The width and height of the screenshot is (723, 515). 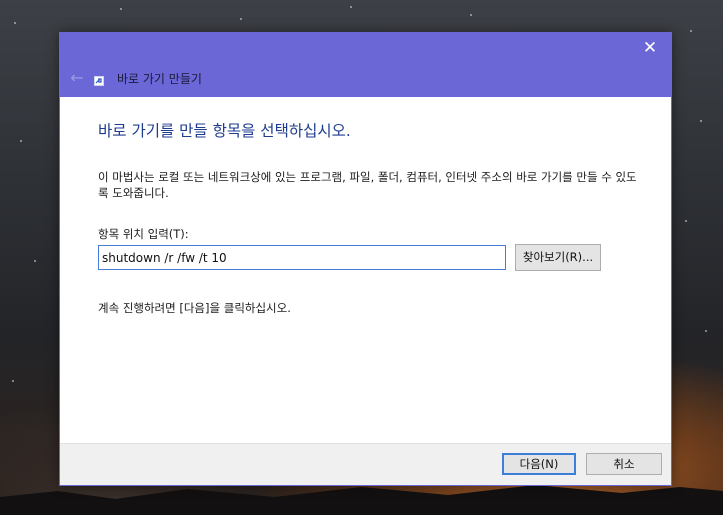 What do you see at coordinates (365, 65) in the screenshot?
I see `title-bar: ✕ ← 바로 가기 만들기` at bounding box center [365, 65].